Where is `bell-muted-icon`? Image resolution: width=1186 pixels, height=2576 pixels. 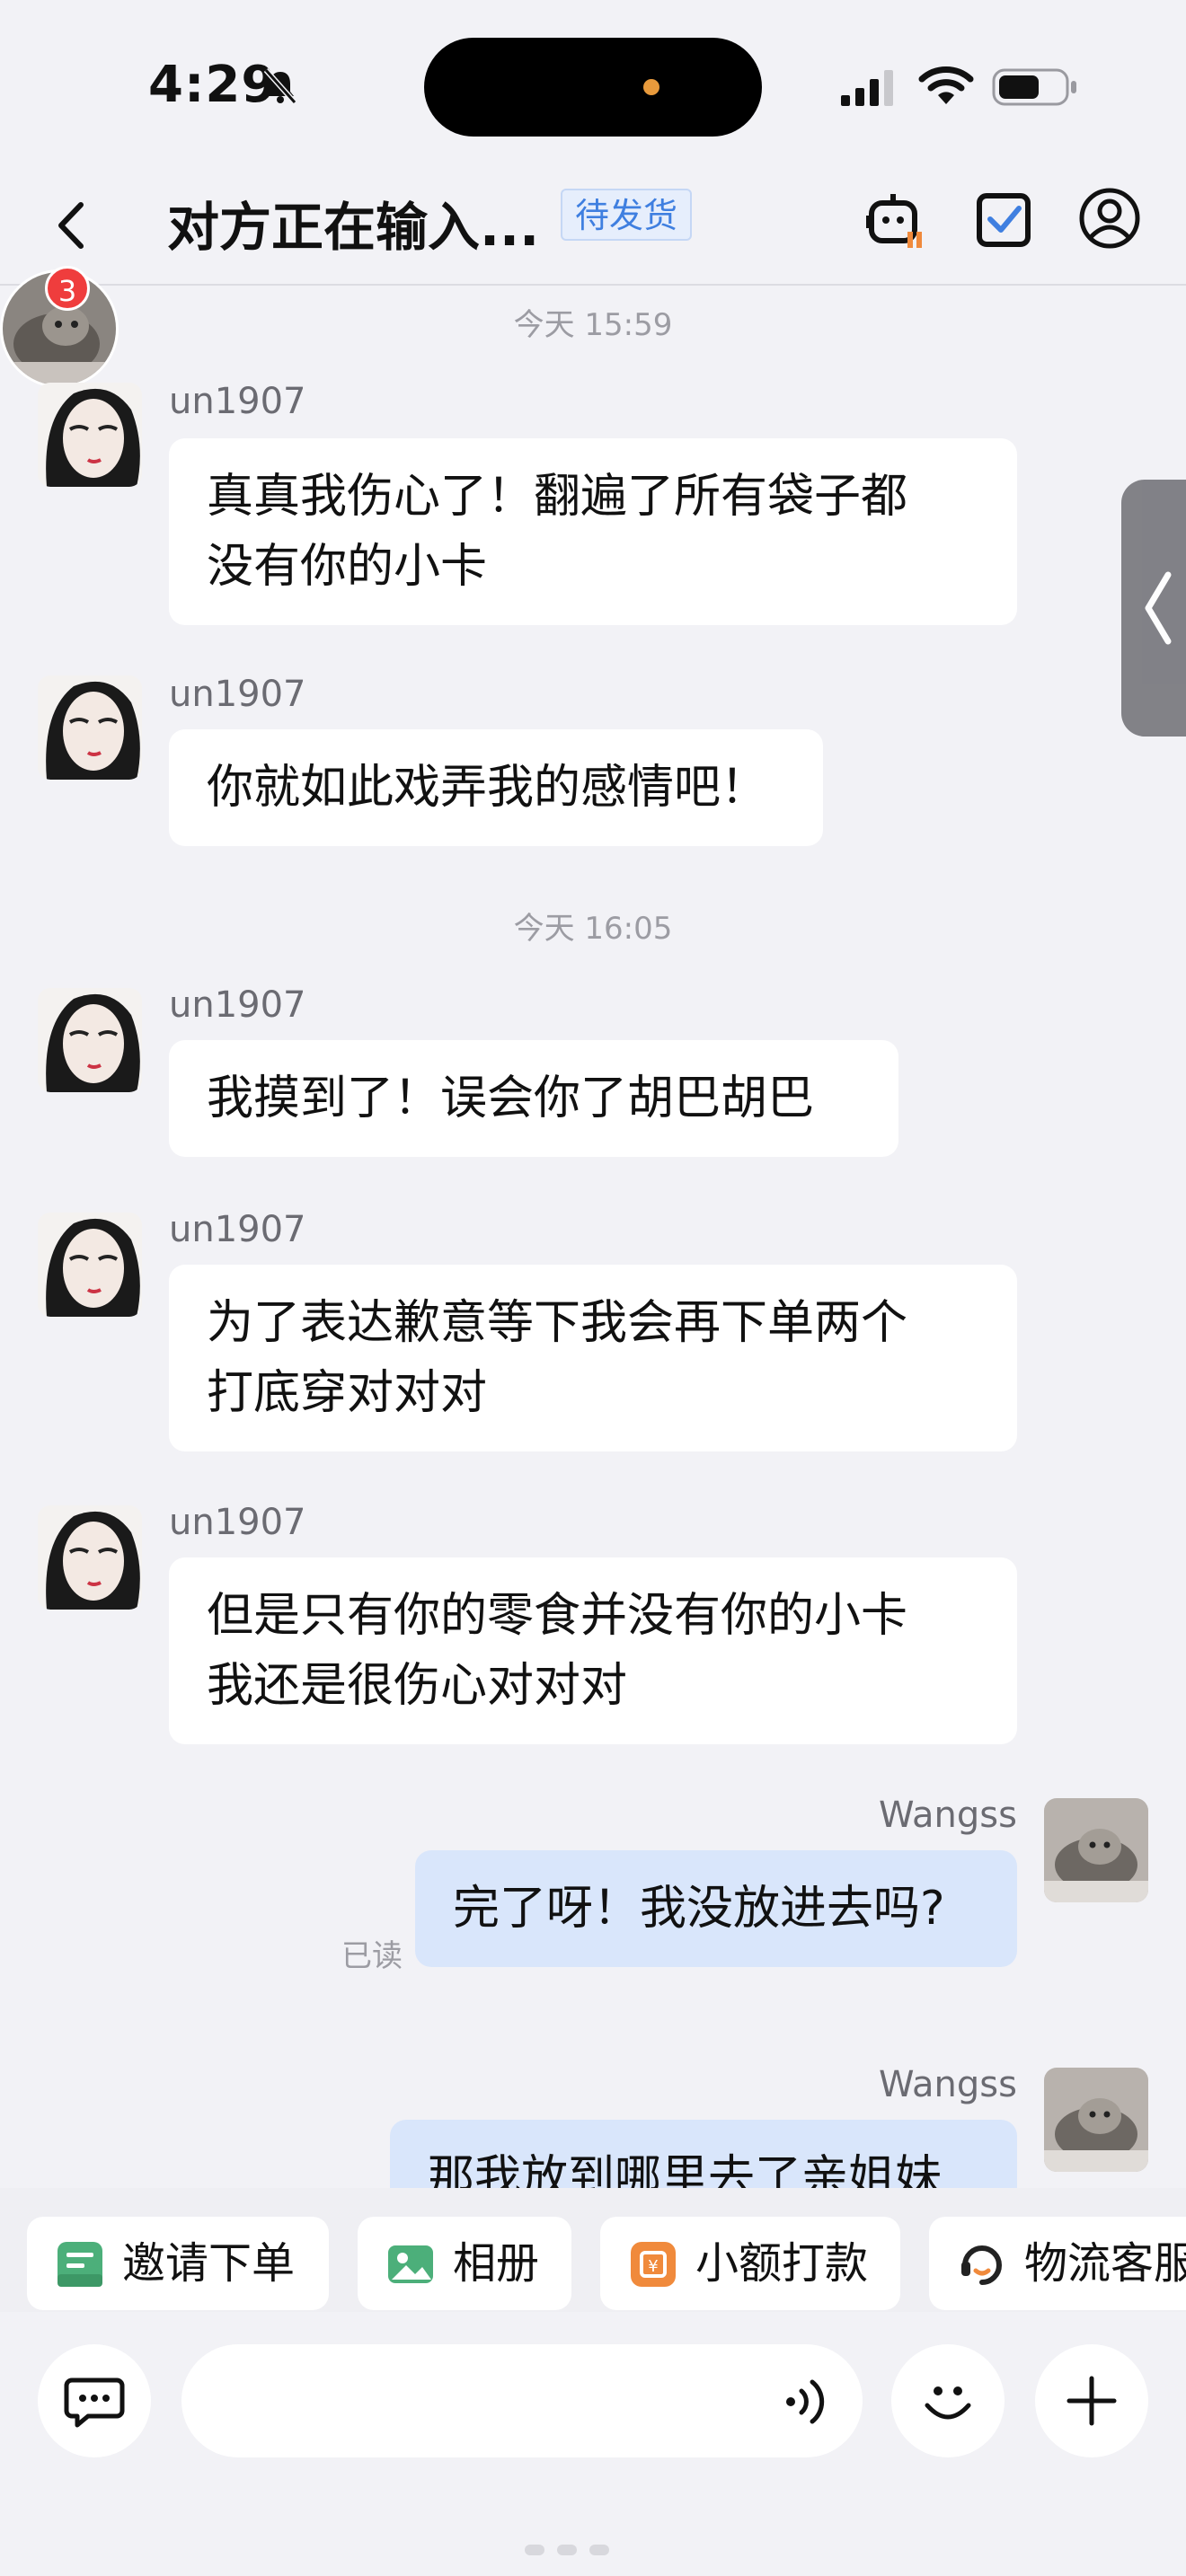
bell-muted-icon is located at coordinates (280, 86).